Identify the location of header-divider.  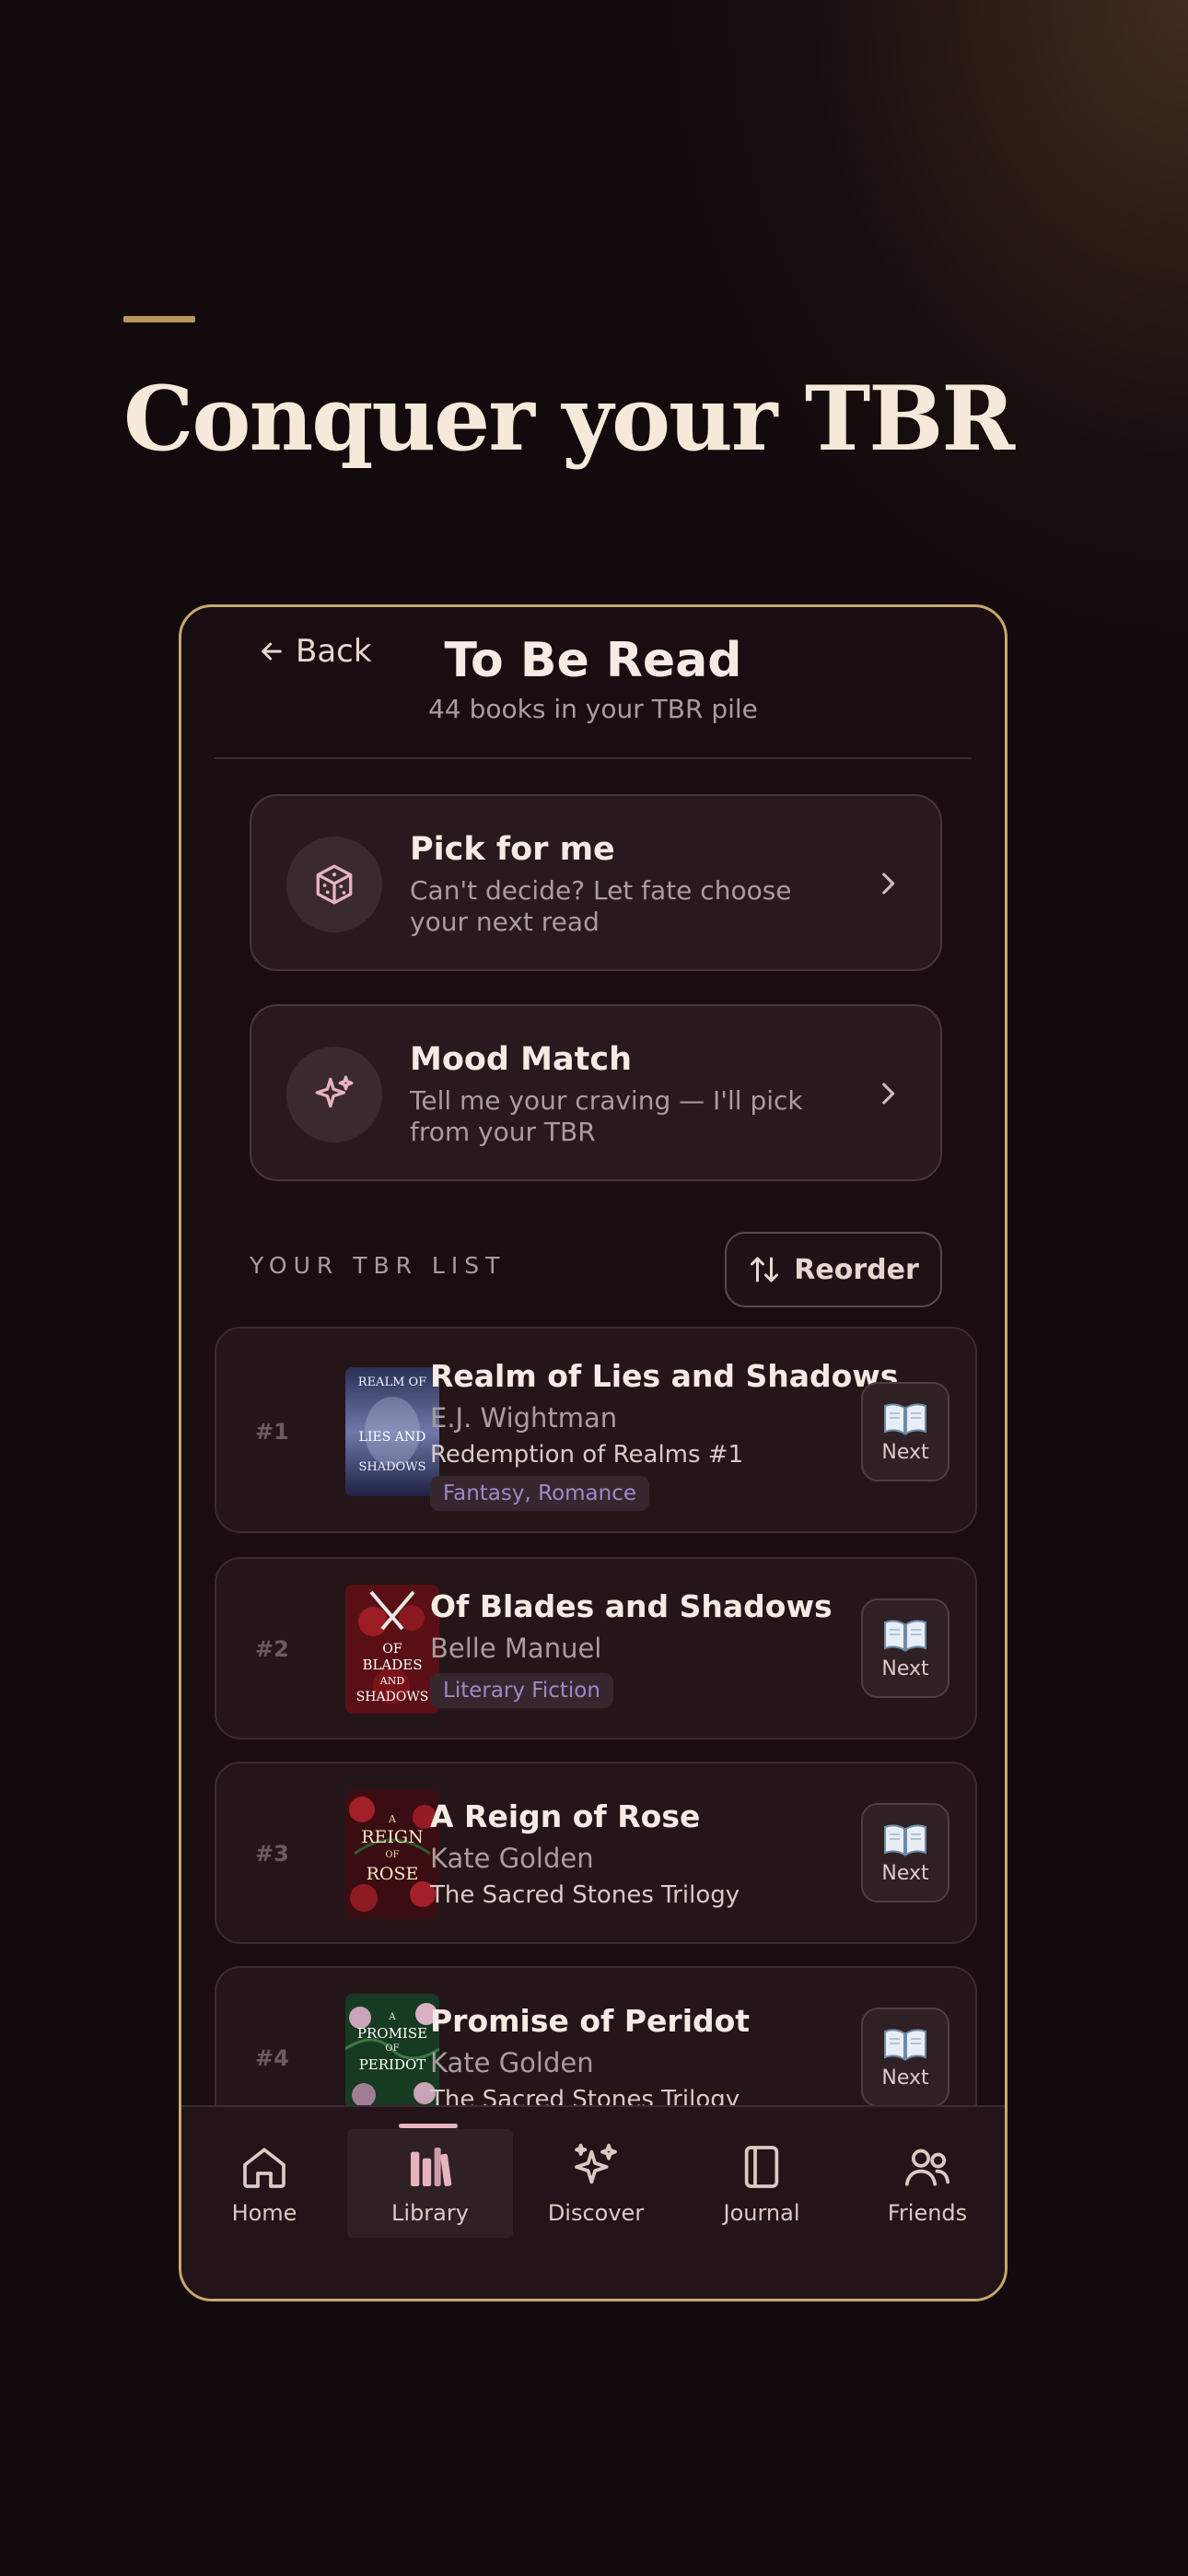
(593, 758).